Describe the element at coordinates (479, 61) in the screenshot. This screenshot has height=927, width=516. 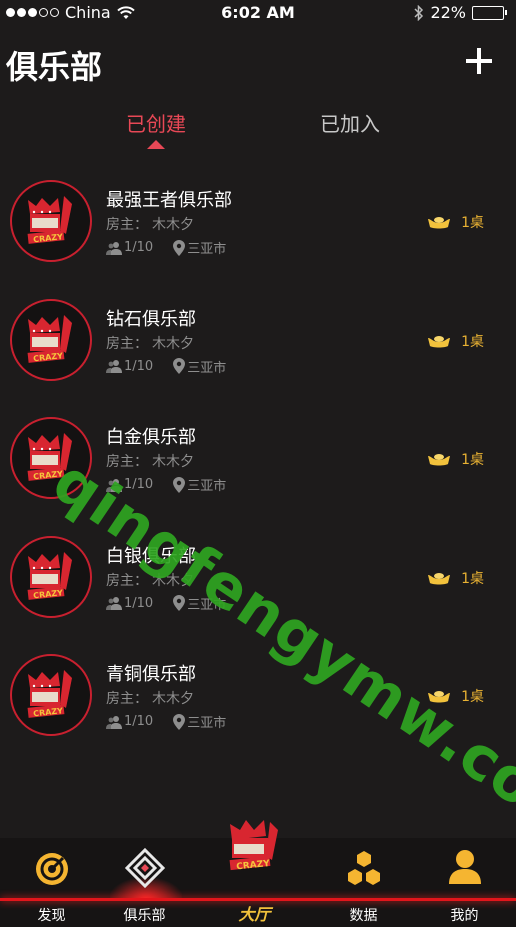
I see `add-club-button` at that location.